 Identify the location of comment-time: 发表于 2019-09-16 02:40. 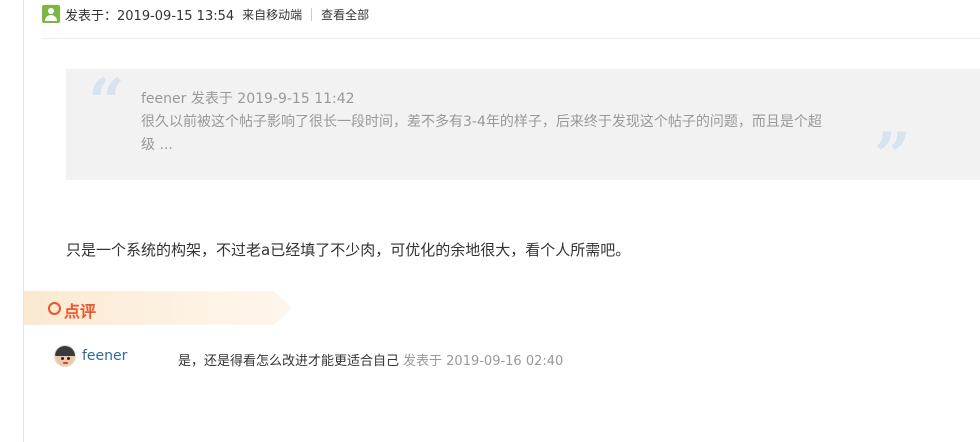
(483, 361).